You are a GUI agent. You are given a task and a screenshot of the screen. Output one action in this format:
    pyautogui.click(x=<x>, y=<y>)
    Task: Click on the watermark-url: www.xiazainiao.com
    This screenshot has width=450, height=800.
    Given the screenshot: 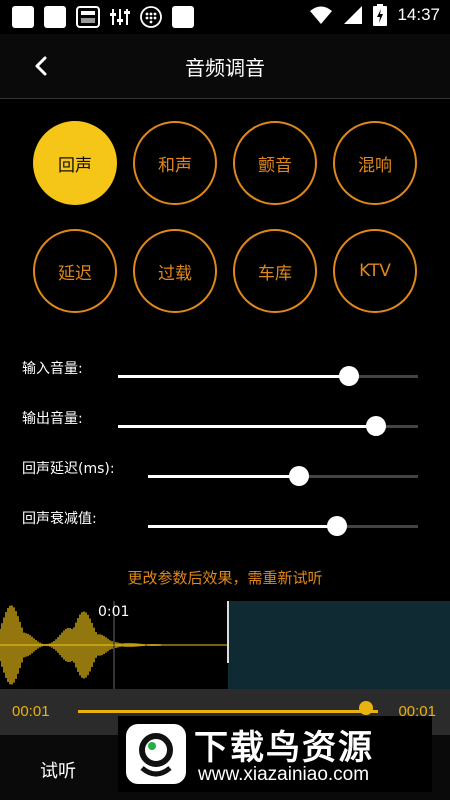 What is the action you would take?
    pyautogui.click(x=284, y=774)
    